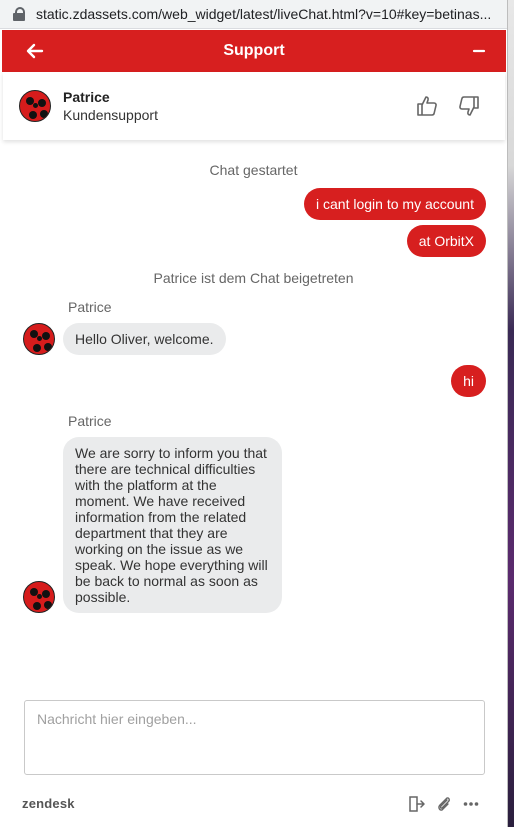  I want to click on thumbs-up-icon, so click(427, 106).